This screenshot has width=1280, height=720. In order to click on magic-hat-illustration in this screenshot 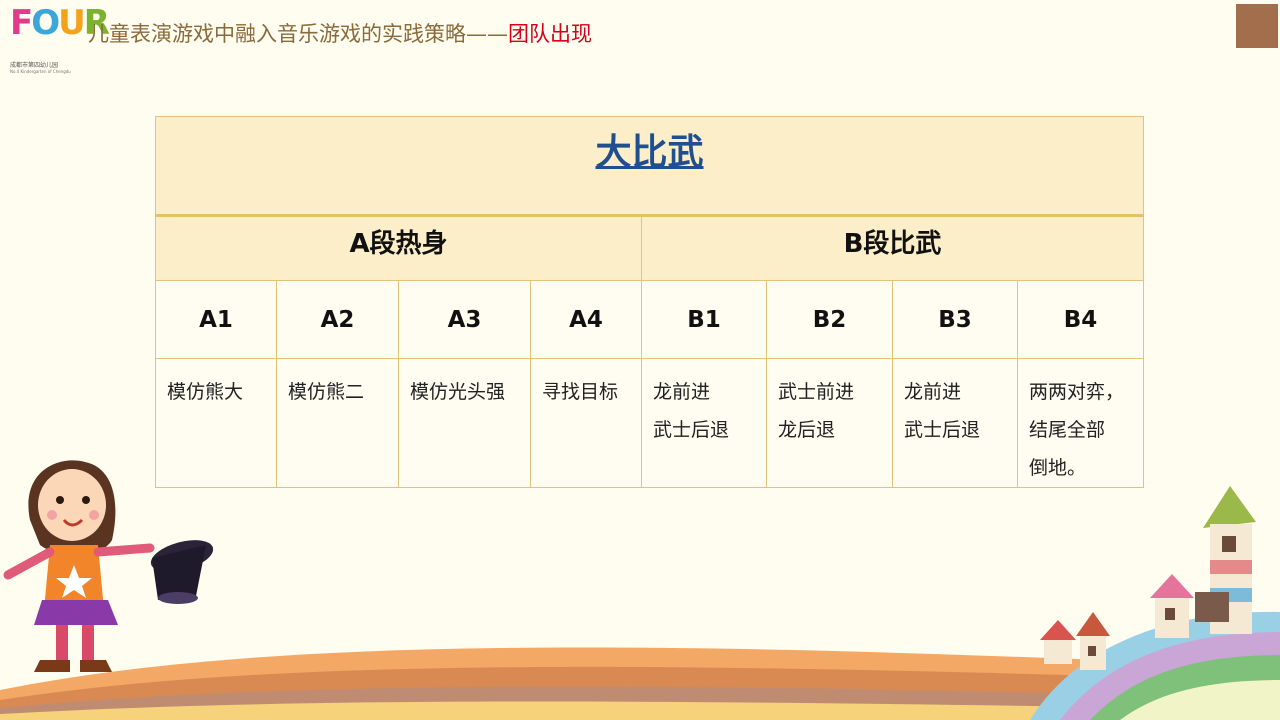, I will do `click(182, 572)`.